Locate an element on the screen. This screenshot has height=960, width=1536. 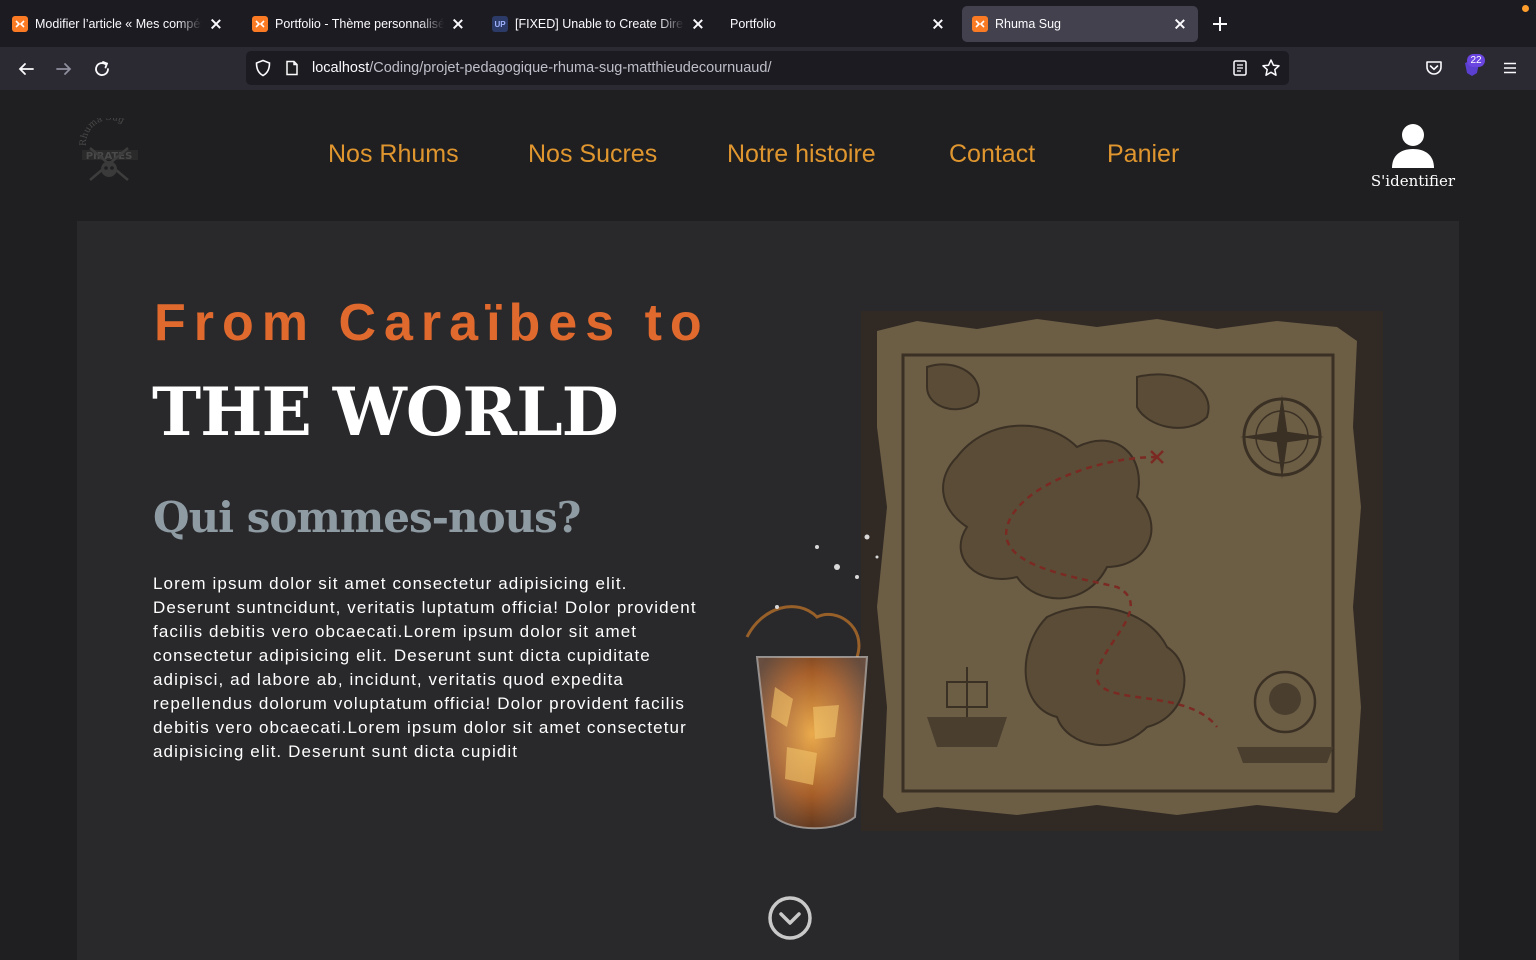
url-host: localhost is located at coordinates (341, 68).